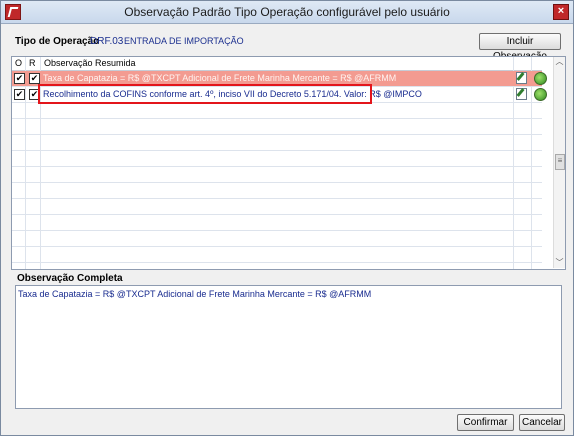 This screenshot has height=436, width=574. I want to click on grid-header: O R Observação Resumida, so click(277, 64).